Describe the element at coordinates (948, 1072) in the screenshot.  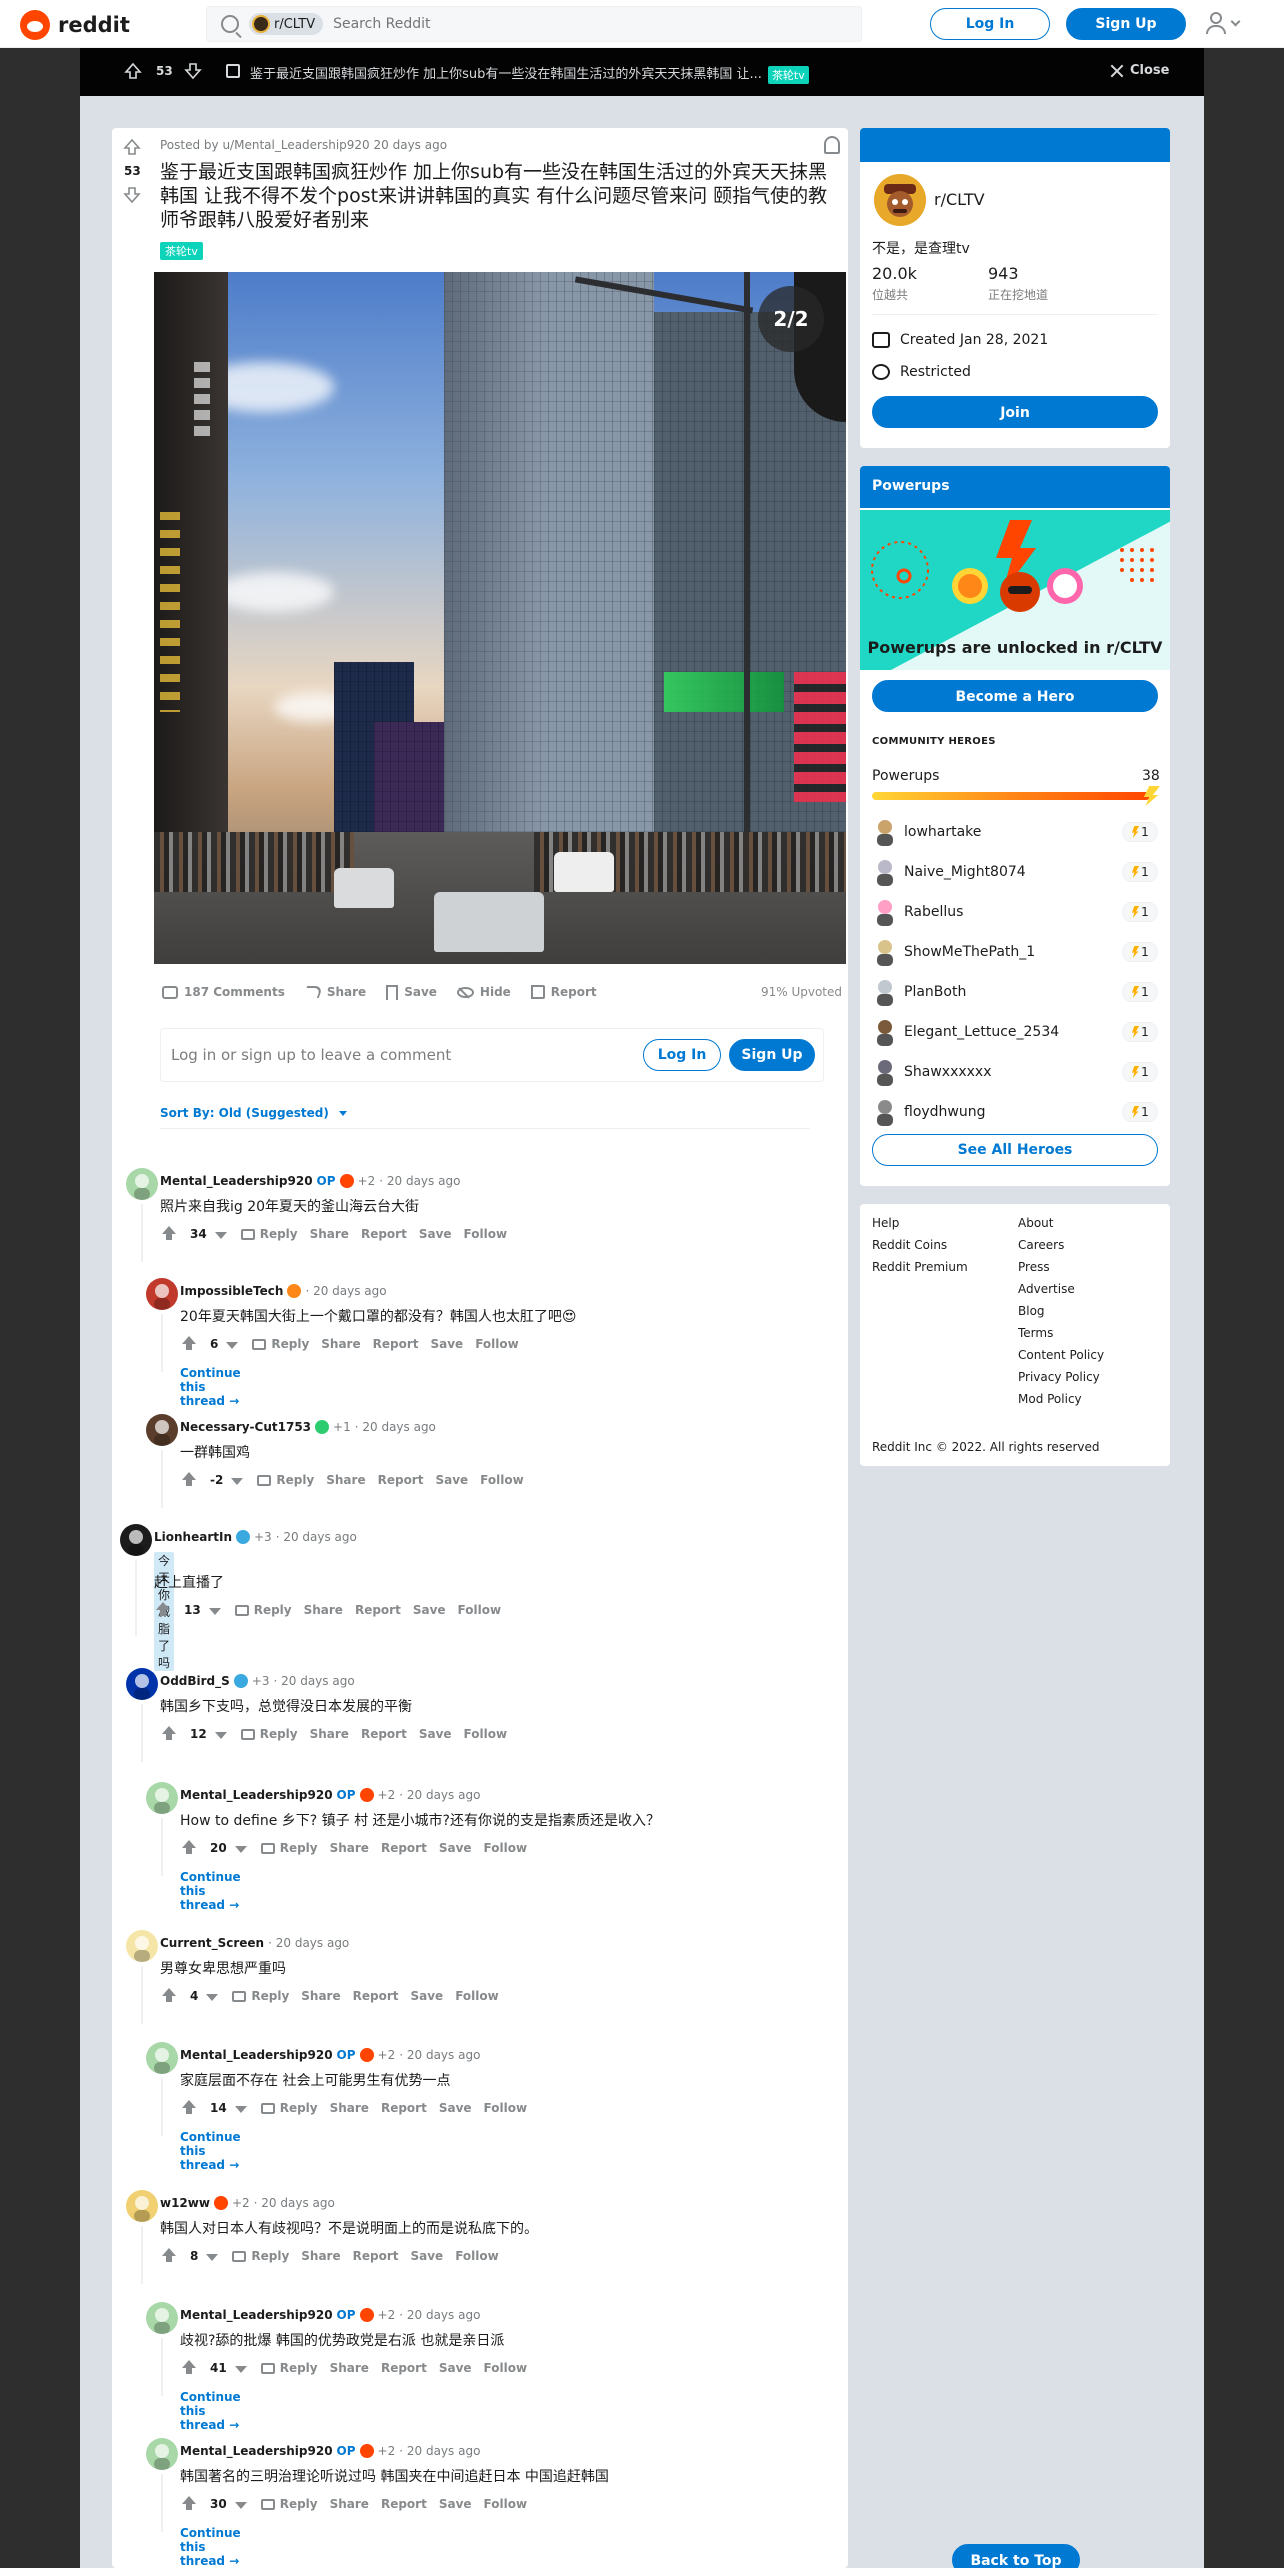
I see `hero-name: Shawxxxxxx` at that location.